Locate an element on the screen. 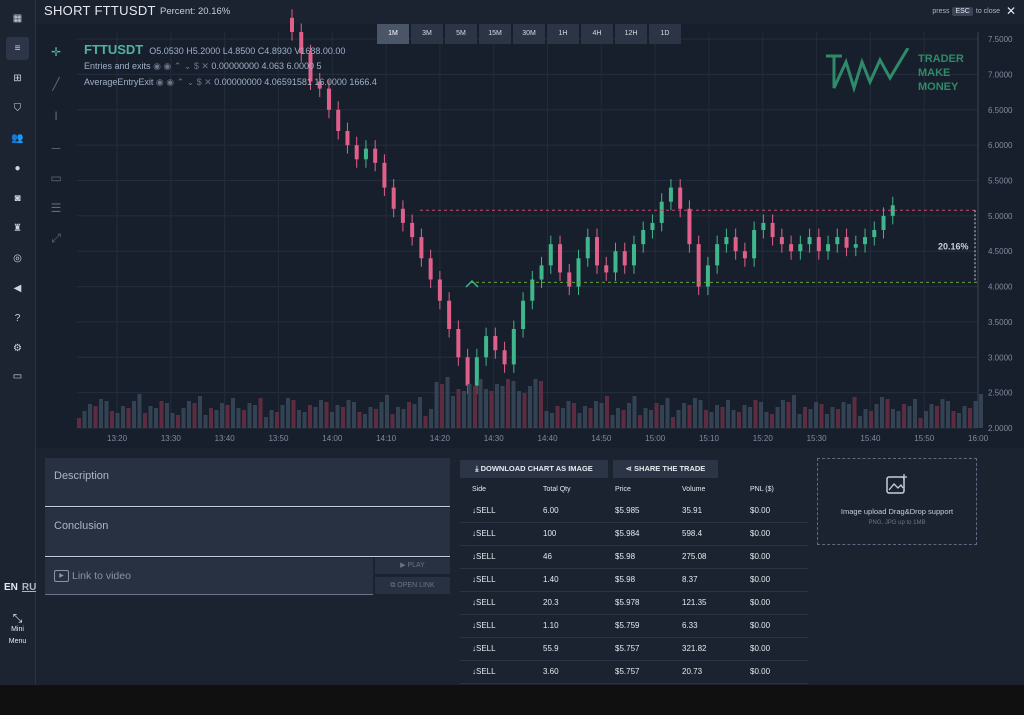 Image resolution: width=1024 pixels, height=715 pixels. lang-en: EN is located at coordinates (11, 587).